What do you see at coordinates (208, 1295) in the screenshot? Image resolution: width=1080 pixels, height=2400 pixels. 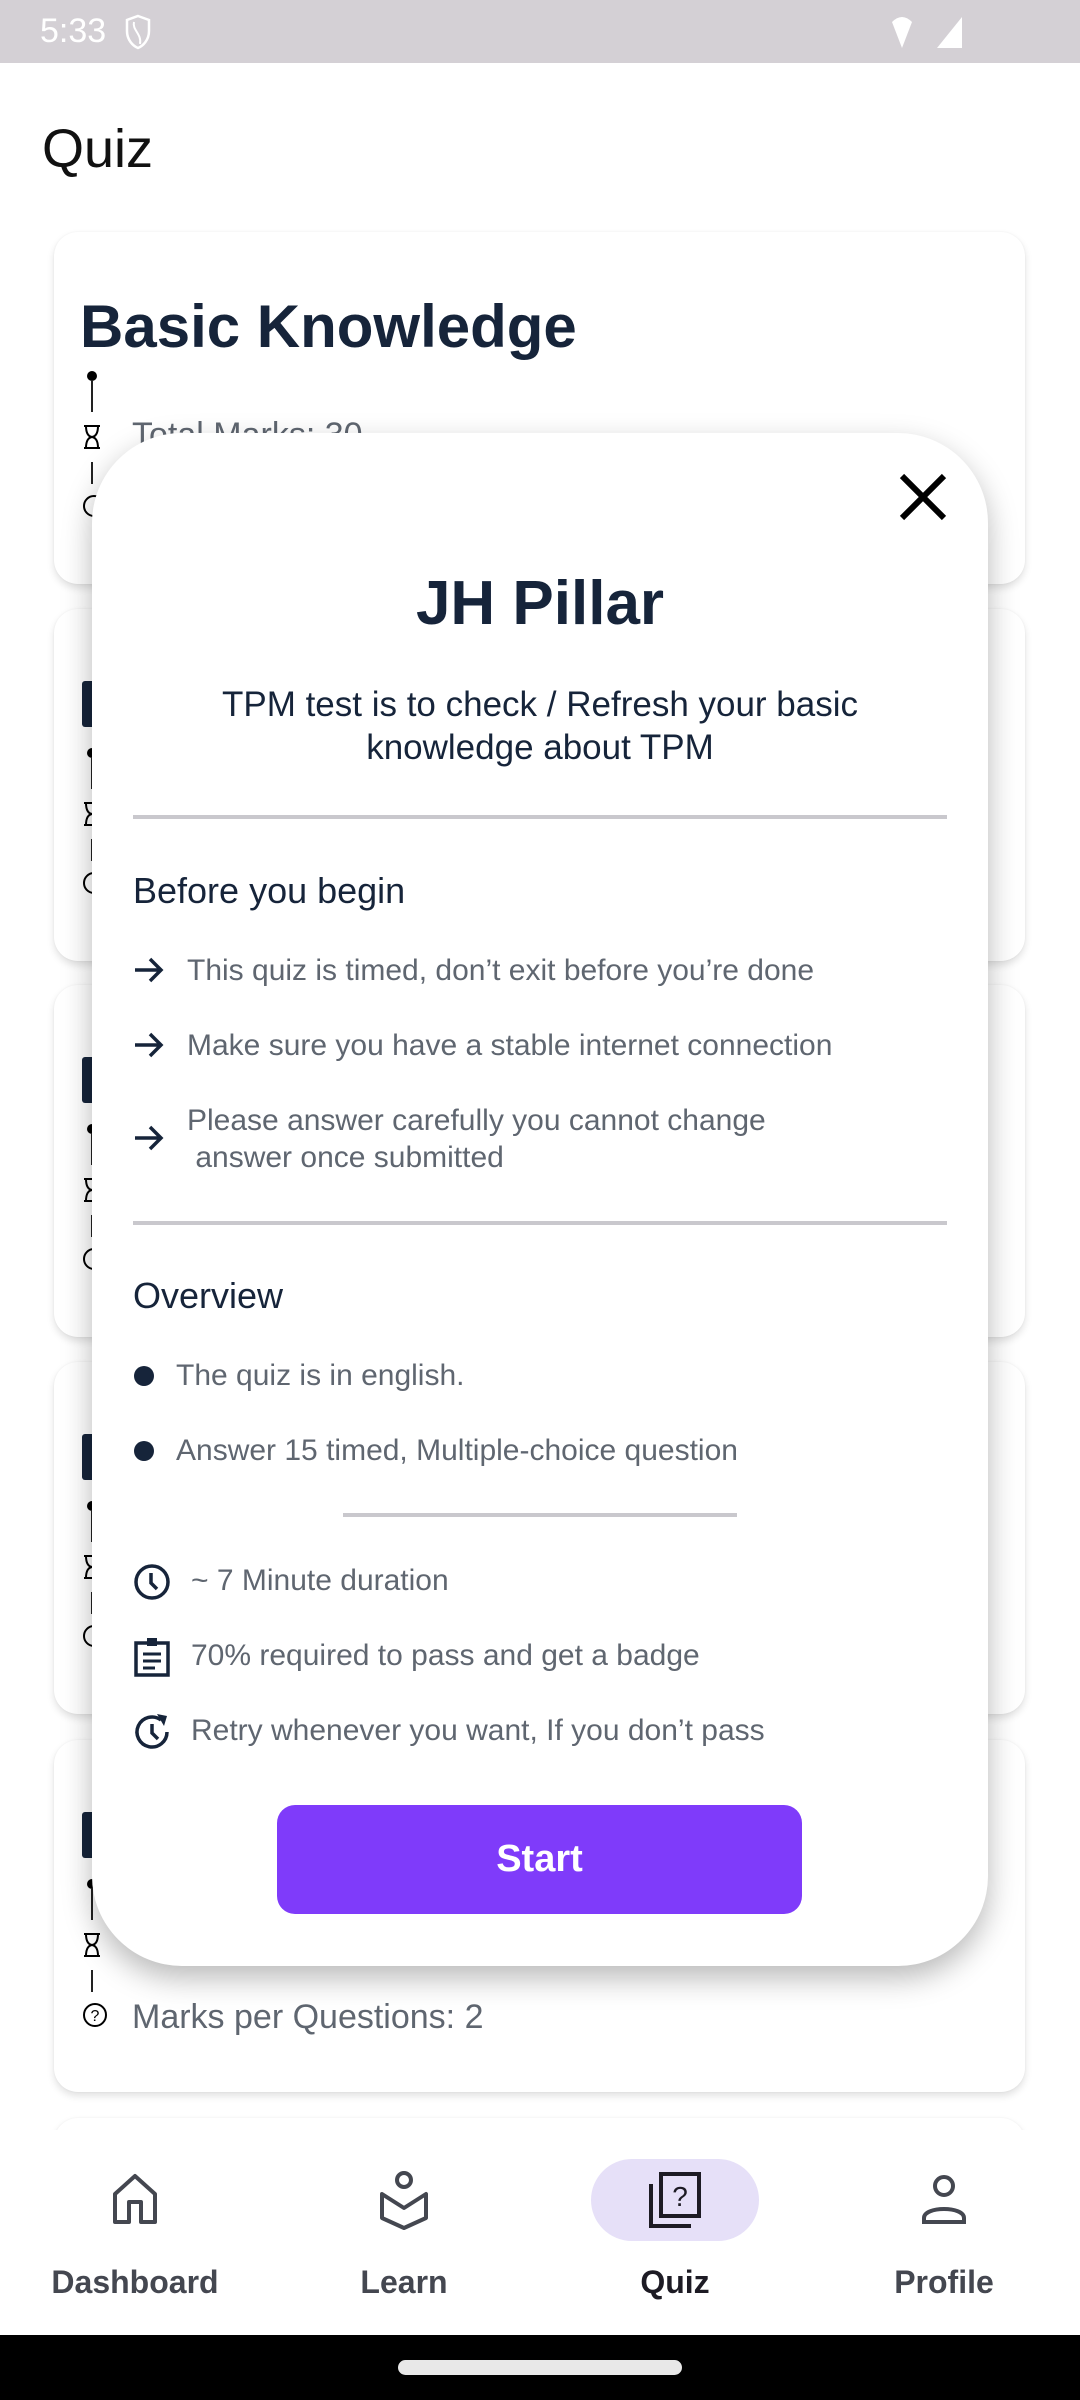 I see `overview-heading: Overview` at bounding box center [208, 1295].